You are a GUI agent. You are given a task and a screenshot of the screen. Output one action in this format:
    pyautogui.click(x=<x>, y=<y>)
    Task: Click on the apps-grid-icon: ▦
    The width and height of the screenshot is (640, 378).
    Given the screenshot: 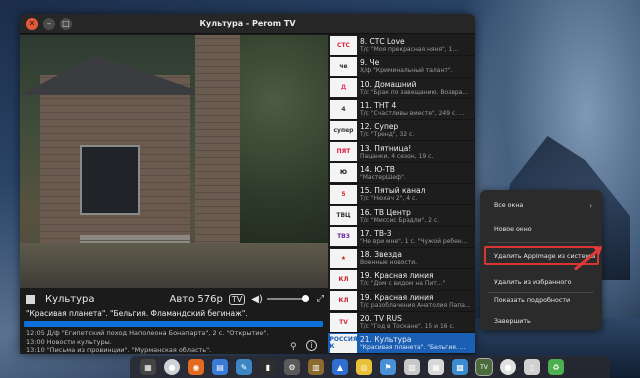 What is the action you would take?
    pyautogui.click(x=148, y=367)
    